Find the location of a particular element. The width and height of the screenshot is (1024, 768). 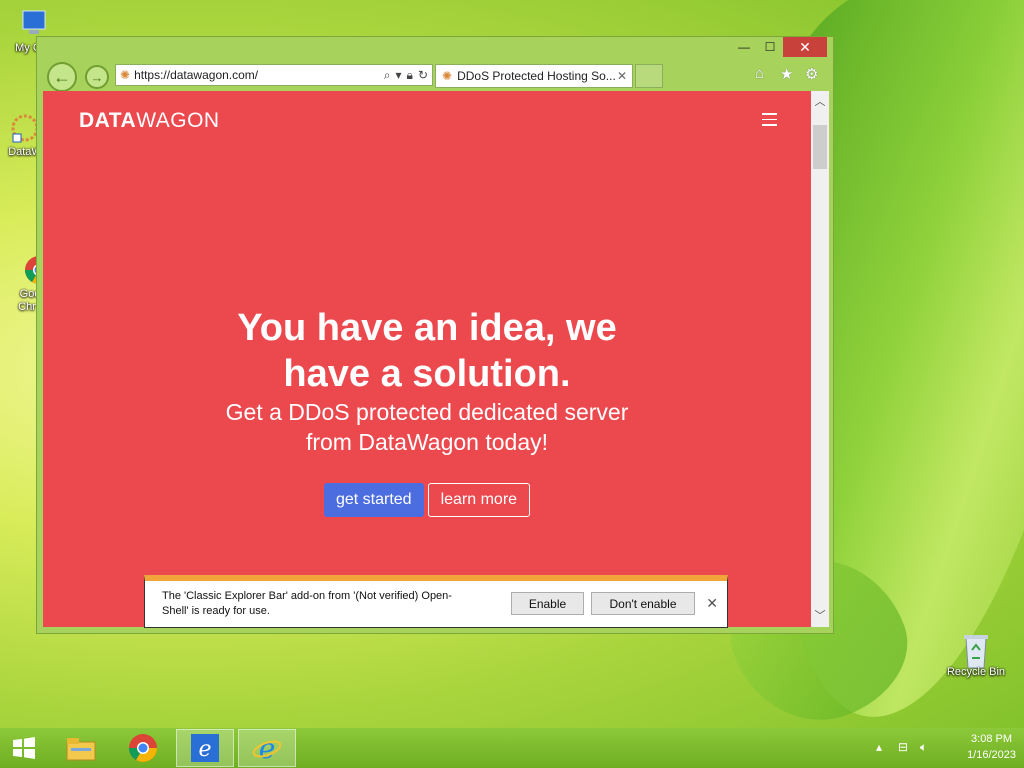

clock-date: 1/16/2023 is located at coordinates (991, 755).